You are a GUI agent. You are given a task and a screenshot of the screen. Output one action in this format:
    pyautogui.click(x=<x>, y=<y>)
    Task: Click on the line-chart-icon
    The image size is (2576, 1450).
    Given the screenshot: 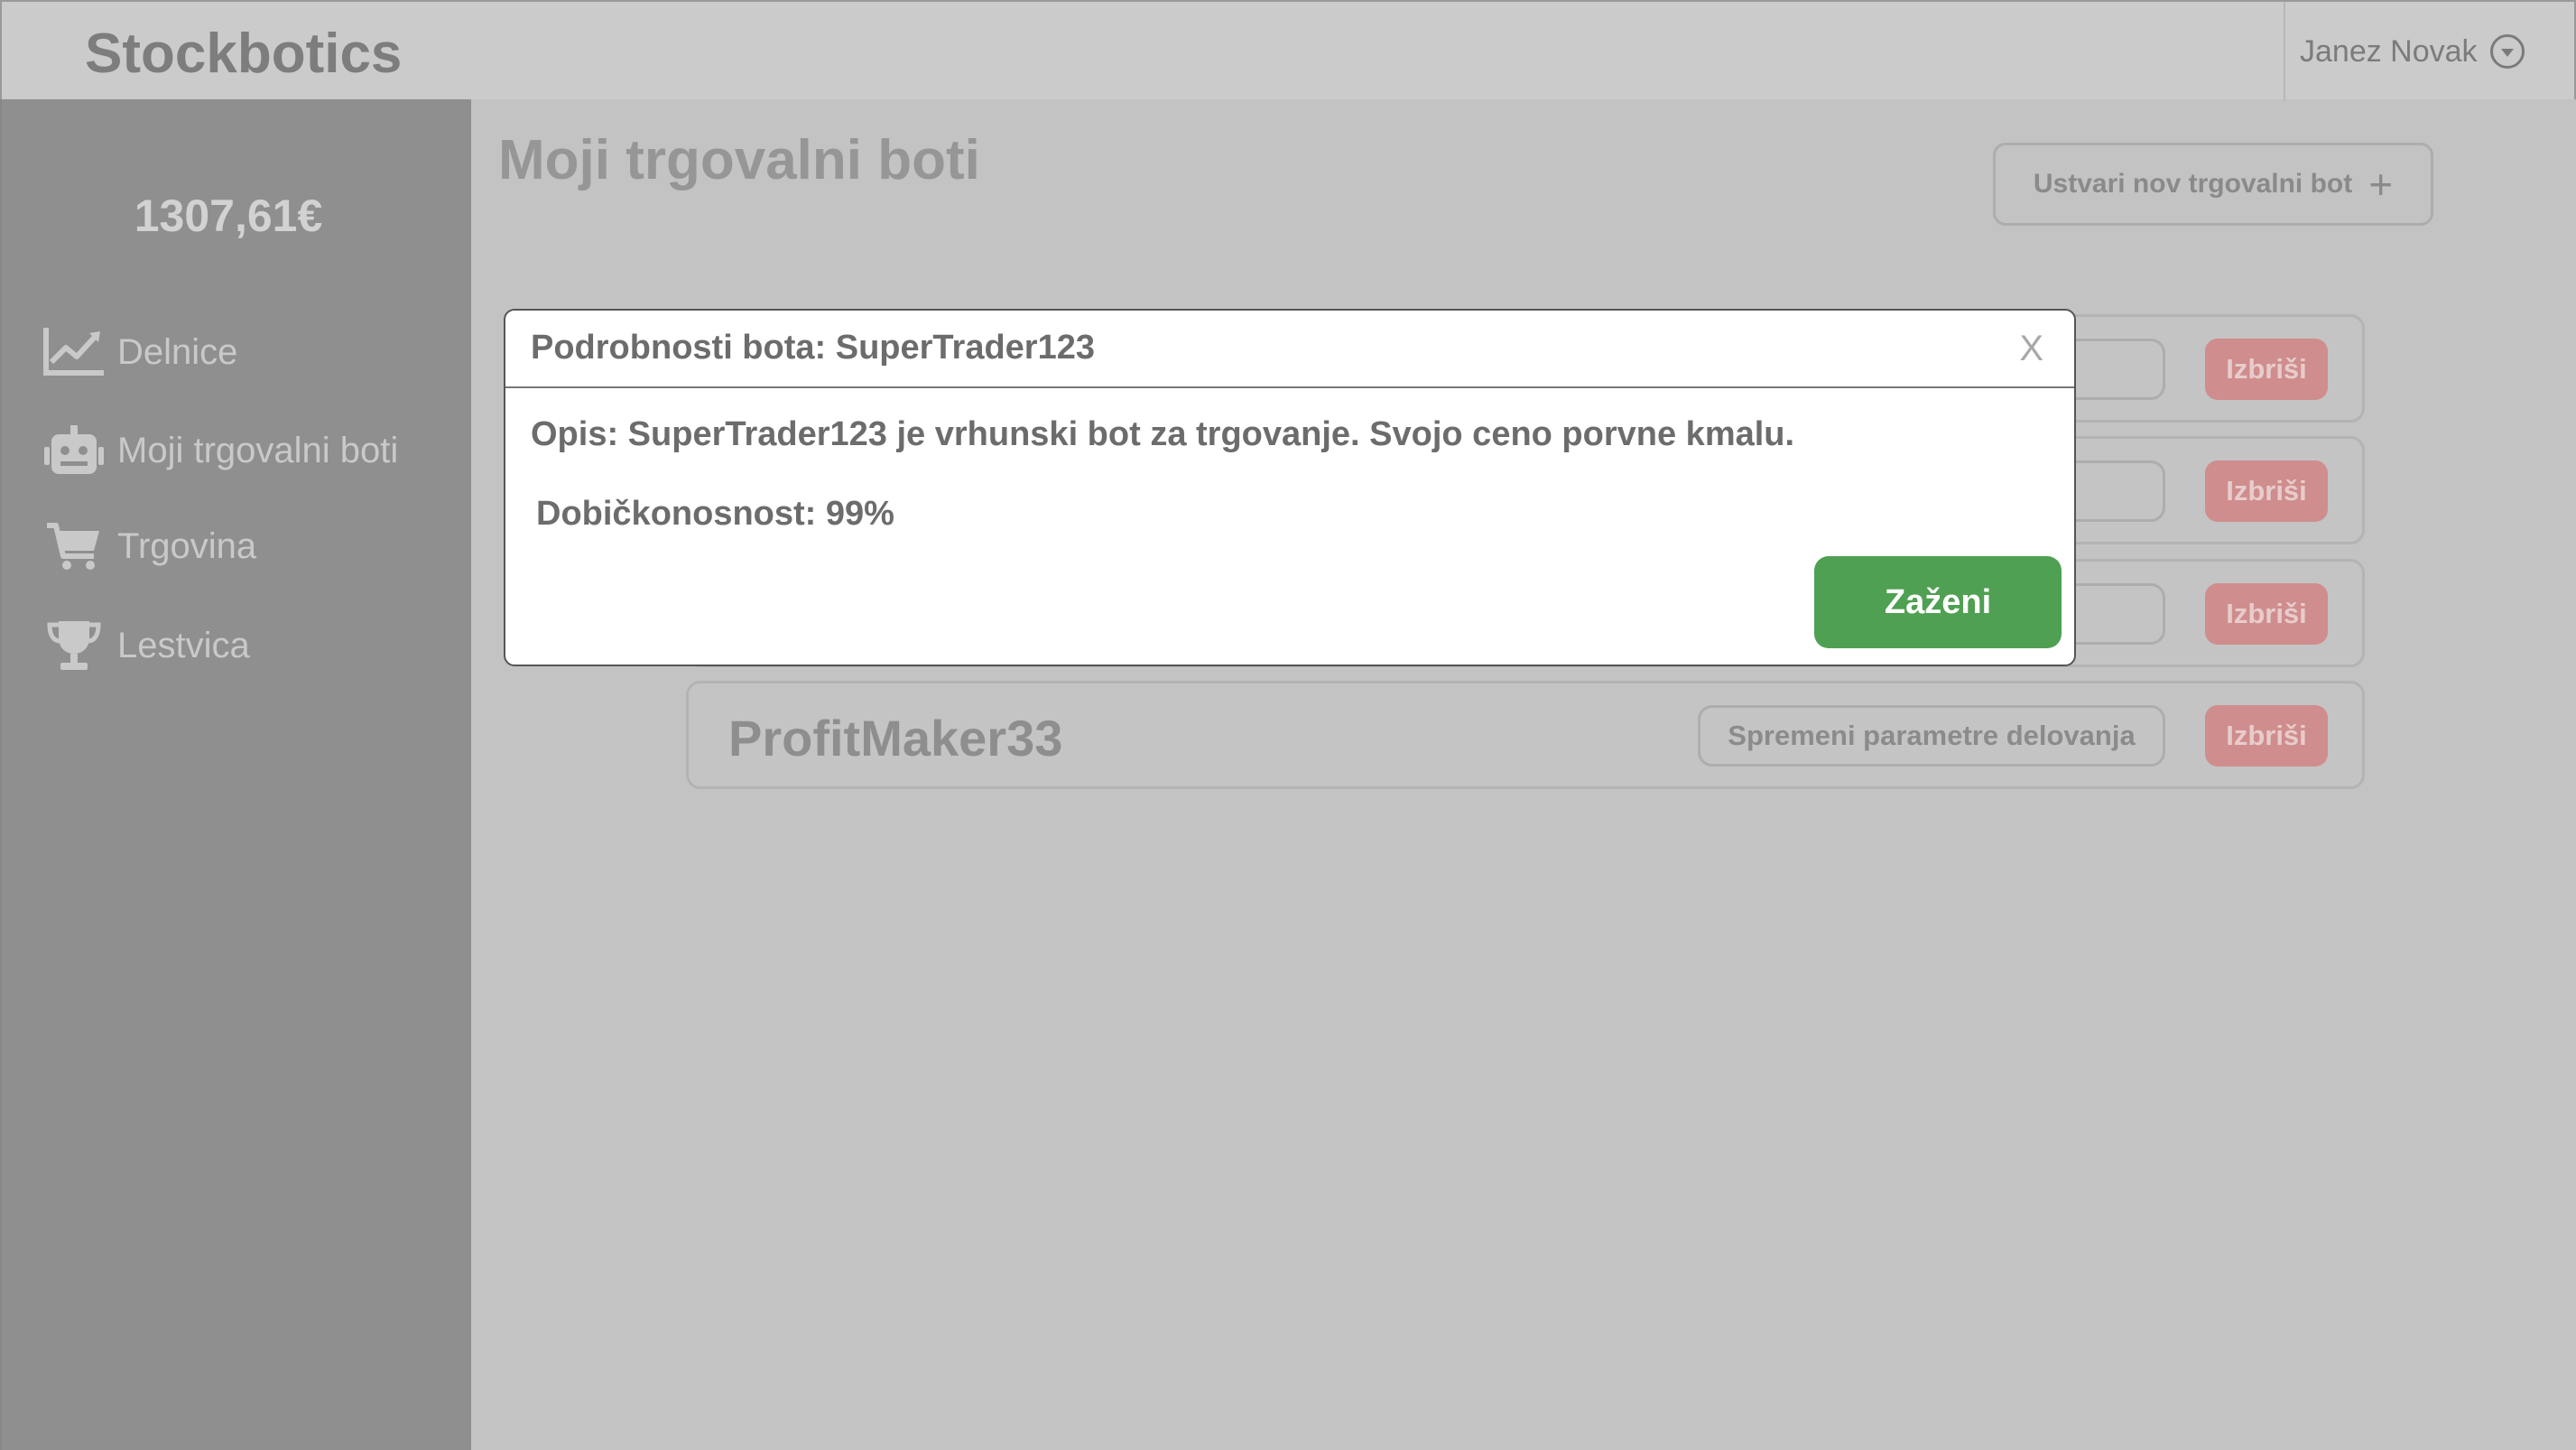 What is the action you would take?
    pyautogui.click(x=74, y=352)
    